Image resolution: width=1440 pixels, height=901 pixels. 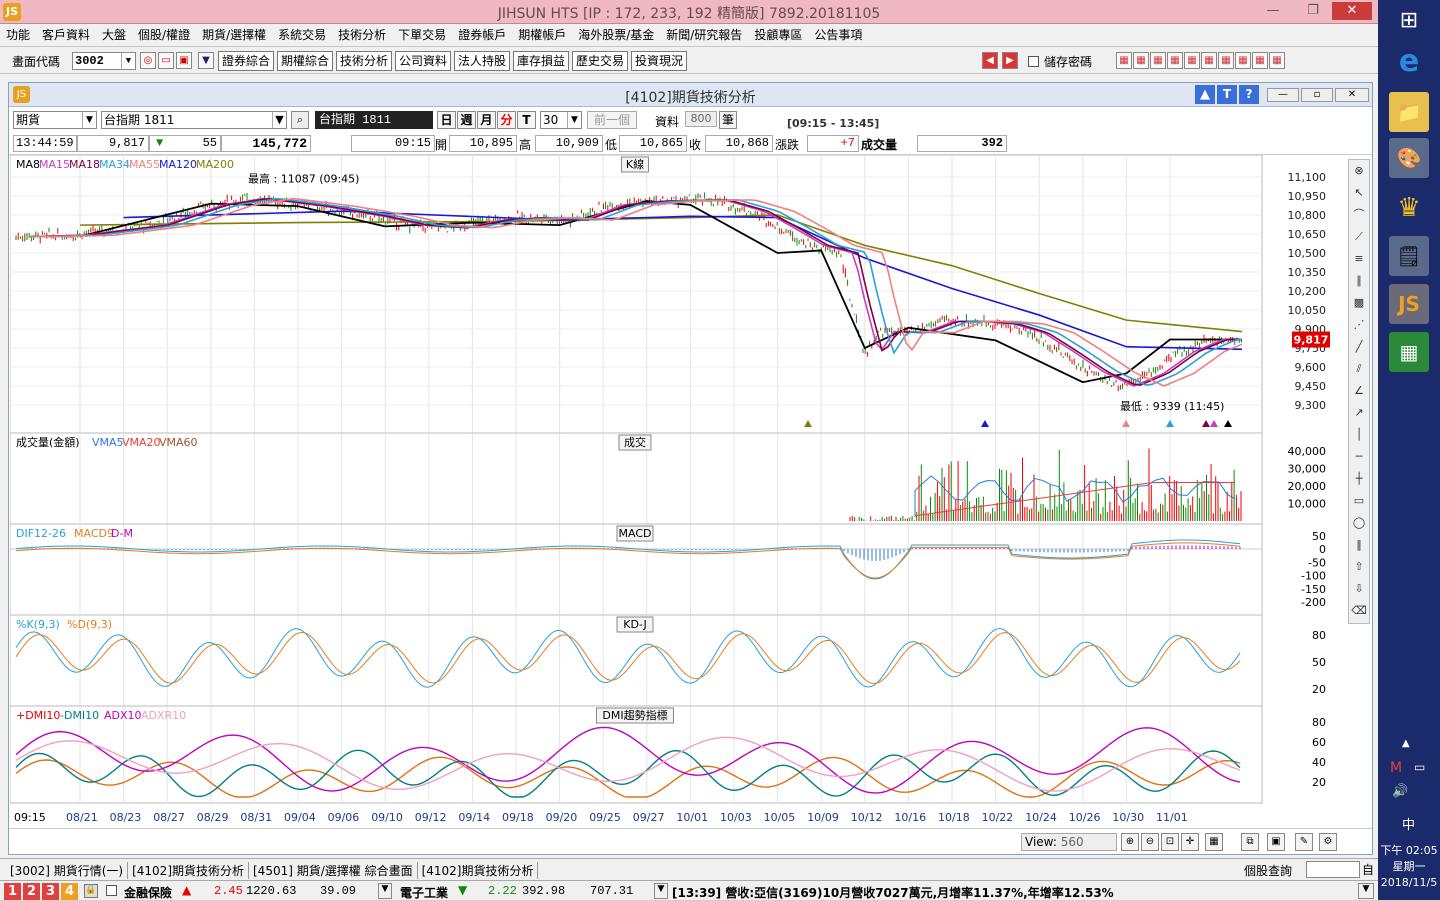 What do you see at coordinates (990, 60) in the screenshot?
I see `back-icon: ◀` at bounding box center [990, 60].